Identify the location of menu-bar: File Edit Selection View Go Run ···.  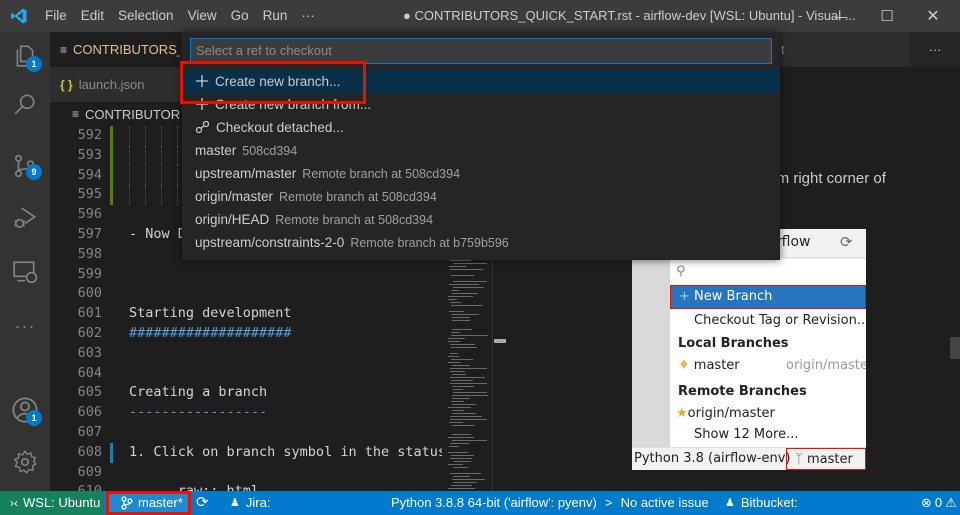
(180, 16).